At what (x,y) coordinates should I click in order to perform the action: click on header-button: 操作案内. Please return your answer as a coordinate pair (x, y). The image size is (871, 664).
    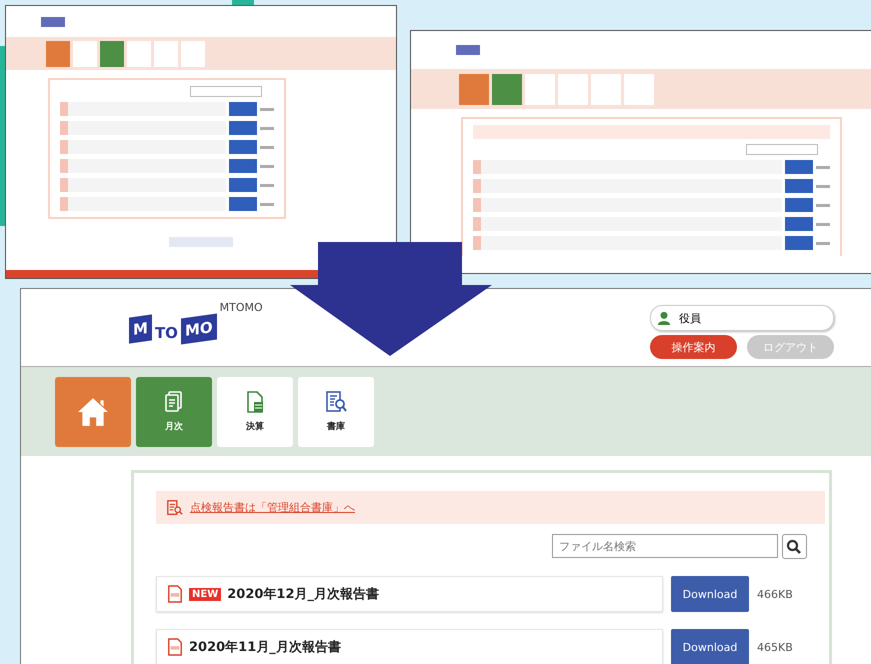
    Looking at the image, I should click on (693, 347).